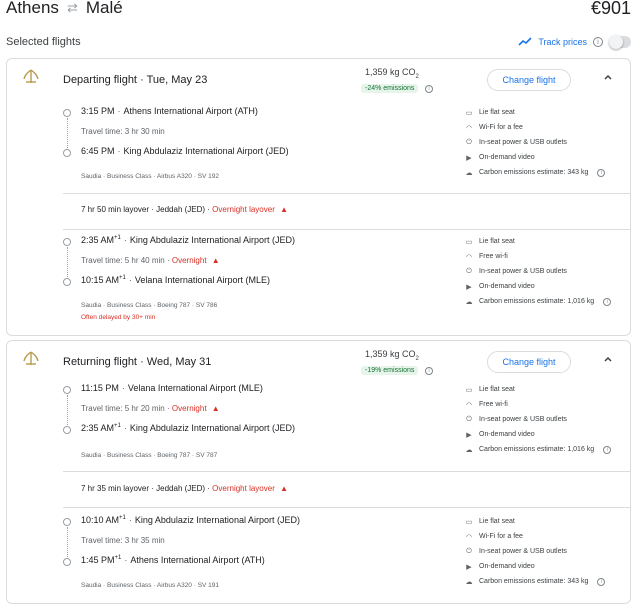 The height and width of the screenshot is (612, 639). Describe the element at coordinates (150, 408) in the screenshot. I see `travel-time: Travel time: 5 hr 20 min · Overnight ▲` at that location.